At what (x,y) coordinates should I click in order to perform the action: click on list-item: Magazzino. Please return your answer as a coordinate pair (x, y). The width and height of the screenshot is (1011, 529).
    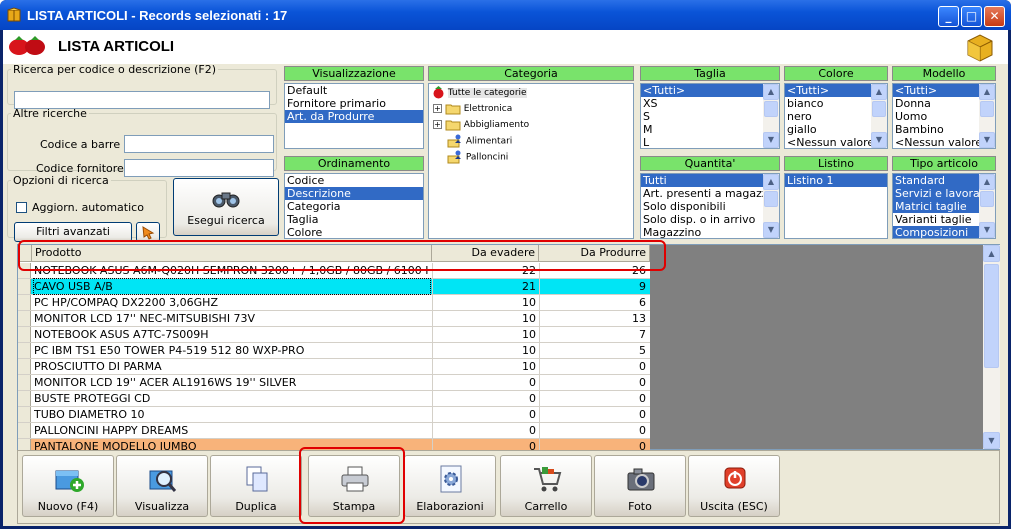
    Looking at the image, I should click on (702, 232).